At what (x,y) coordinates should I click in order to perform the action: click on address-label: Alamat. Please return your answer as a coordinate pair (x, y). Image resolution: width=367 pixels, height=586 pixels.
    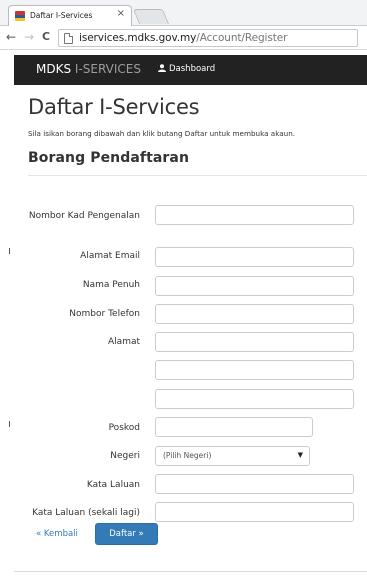
    Looking at the image, I should click on (124, 342).